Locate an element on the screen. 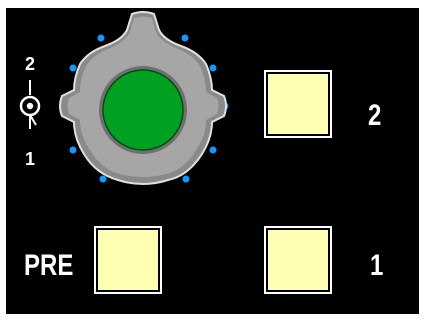 The image size is (425, 327). pre-button is located at coordinates (128, 260).